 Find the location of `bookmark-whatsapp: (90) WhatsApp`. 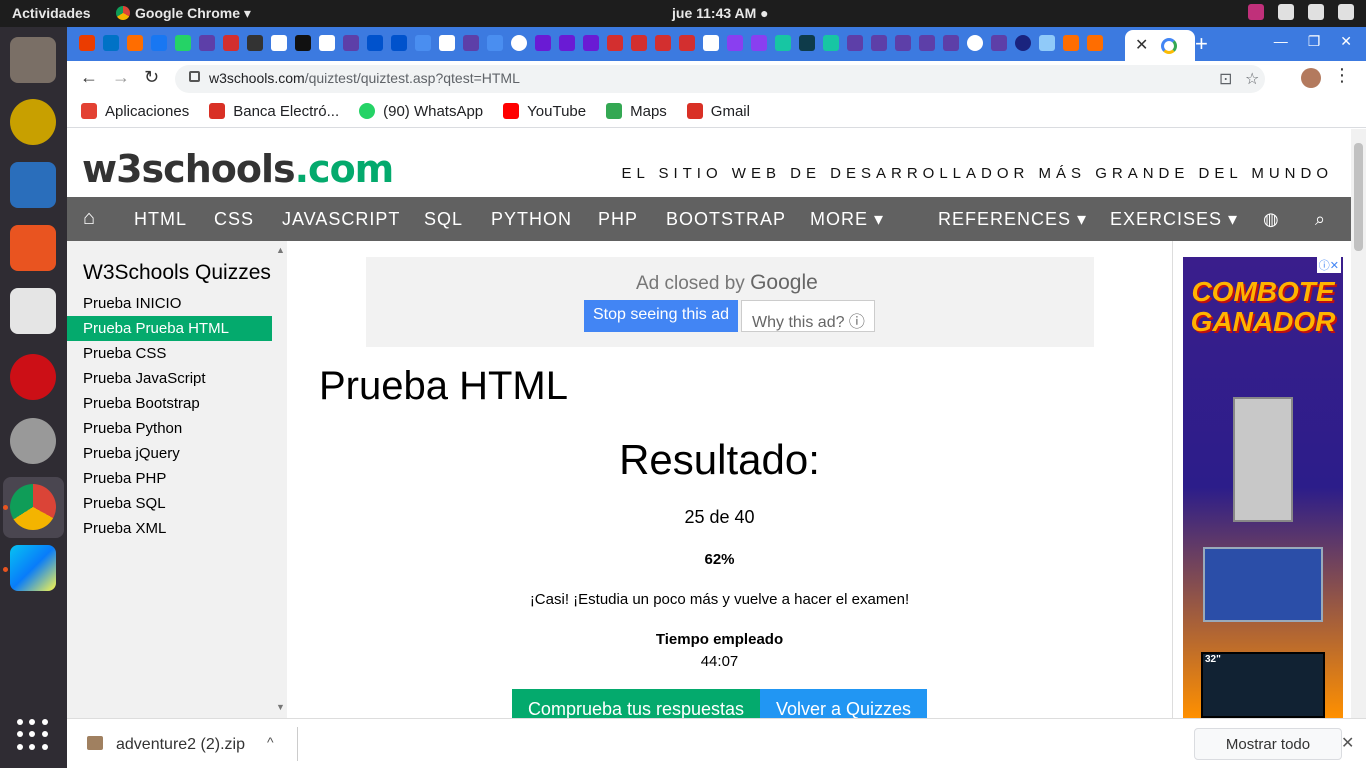

bookmark-whatsapp: (90) WhatsApp is located at coordinates (421, 111).